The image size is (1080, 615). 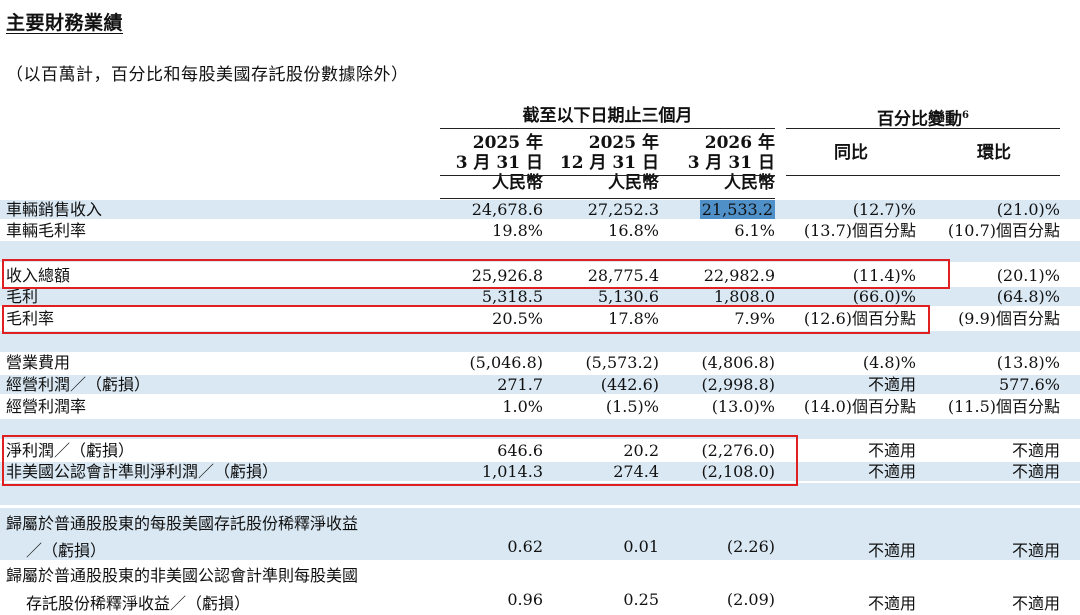 What do you see at coordinates (859, 230) in the screenshot?
I see `value-yoy: (13.7)個百分點` at bounding box center [859, 230].